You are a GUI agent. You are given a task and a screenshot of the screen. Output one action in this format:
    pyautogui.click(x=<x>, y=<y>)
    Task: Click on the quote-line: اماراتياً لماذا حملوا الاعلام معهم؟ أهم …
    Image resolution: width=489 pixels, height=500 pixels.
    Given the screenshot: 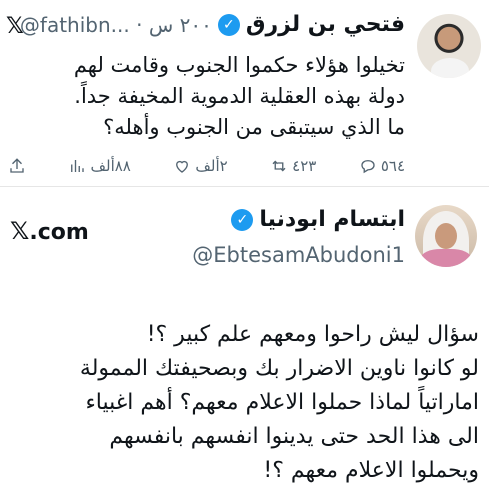 What is the action you would take?
    pyautogui.click(x=282, y=402)
    